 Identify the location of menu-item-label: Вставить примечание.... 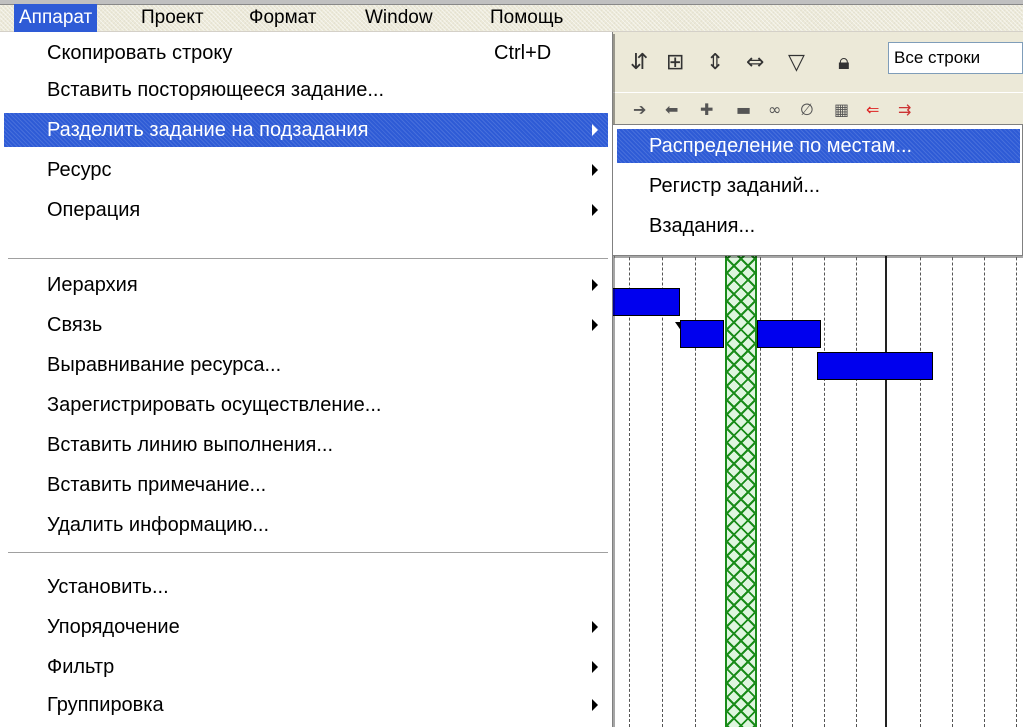
(157, 485).